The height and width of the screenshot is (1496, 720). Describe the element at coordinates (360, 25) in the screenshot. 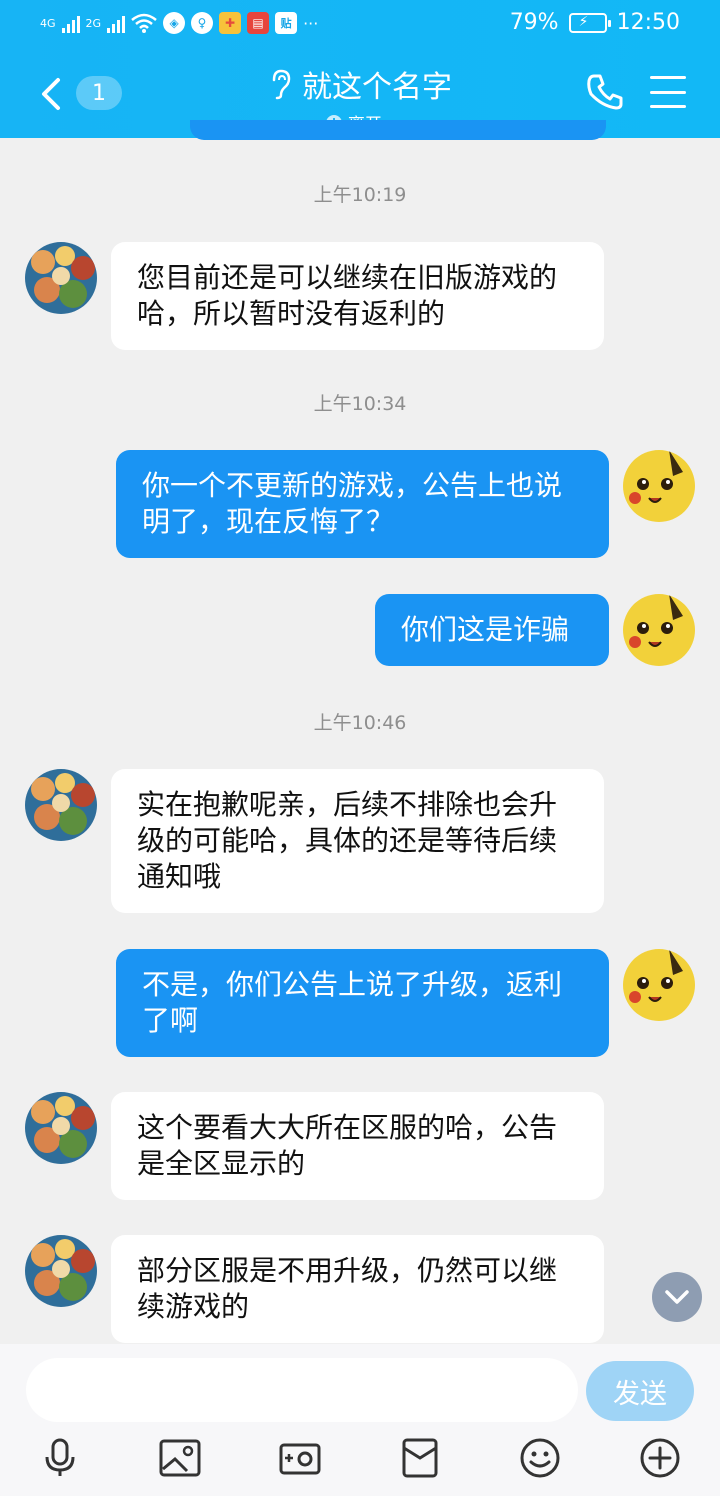

I see `status-bar: 4G 2G ◈ ♀ ✚ ▤ 贴 ··· 79% ⚡ 12:50` at that location.